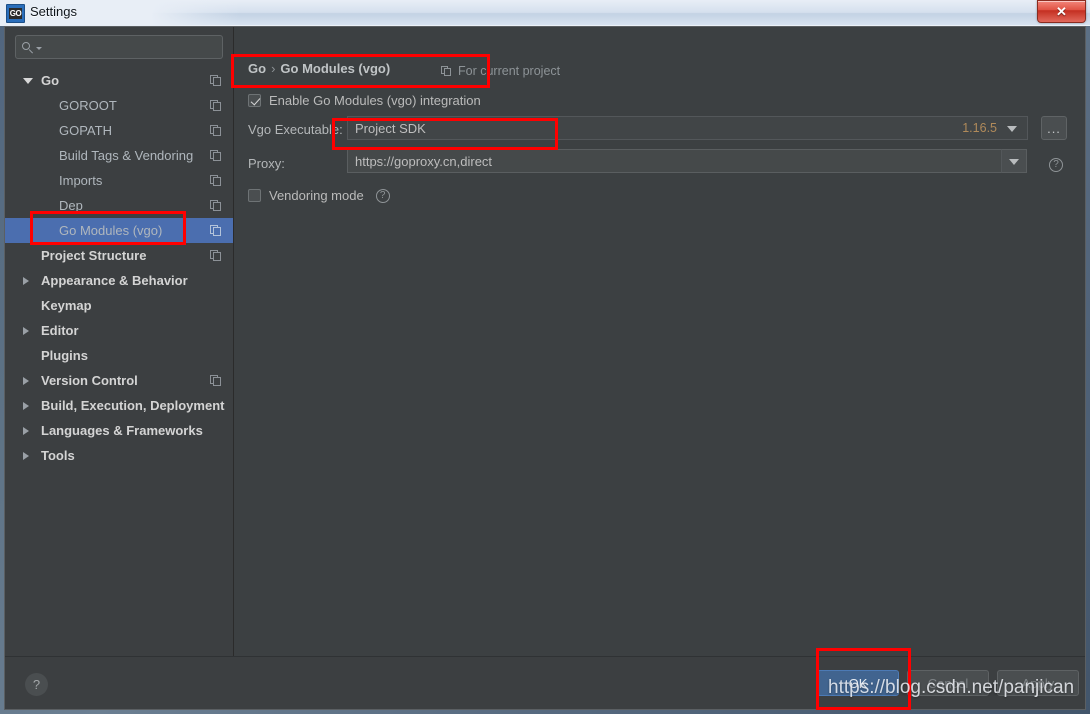  I want to click on sidebar-item-gopath: GOPATH, so click(119, 130).